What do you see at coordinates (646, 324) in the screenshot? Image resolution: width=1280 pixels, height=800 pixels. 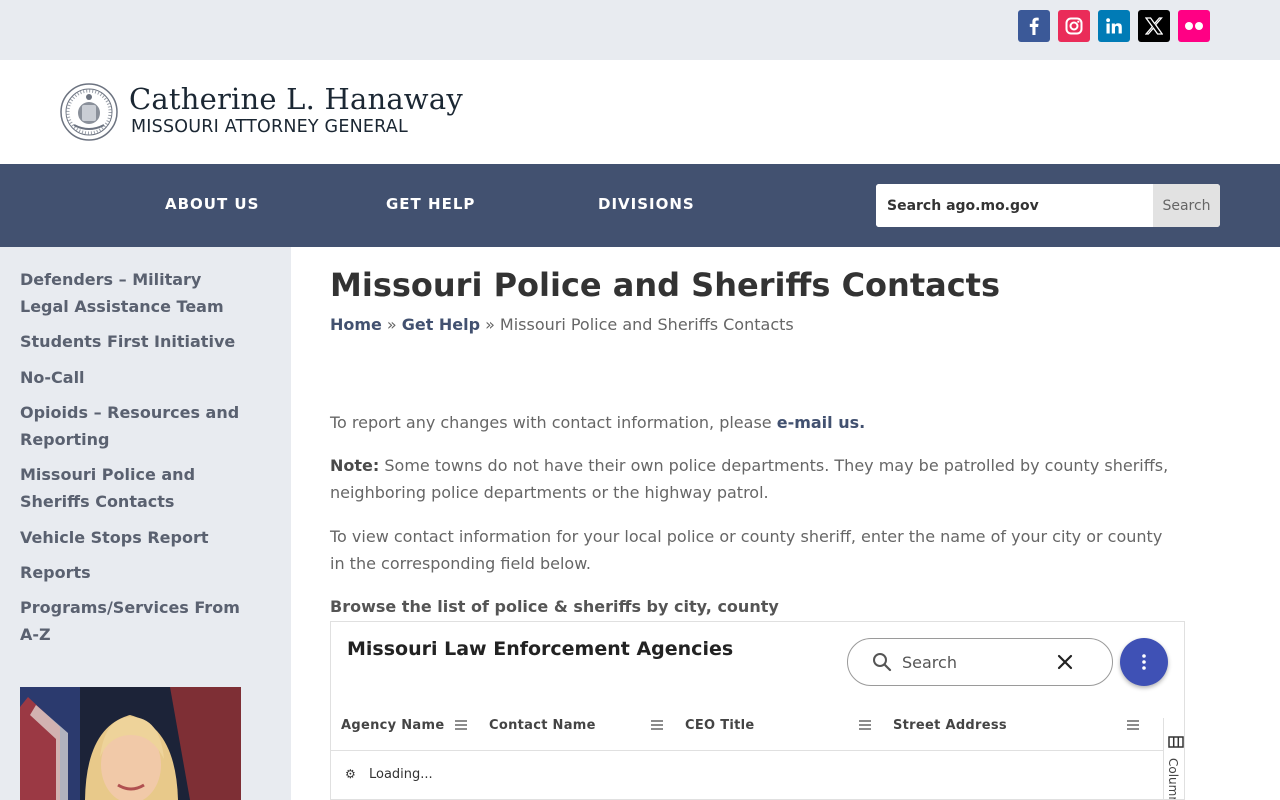 I see `breadcrumb-current: Missouri Police and Sheriffs Contacts` at bounding box center [646, 324].